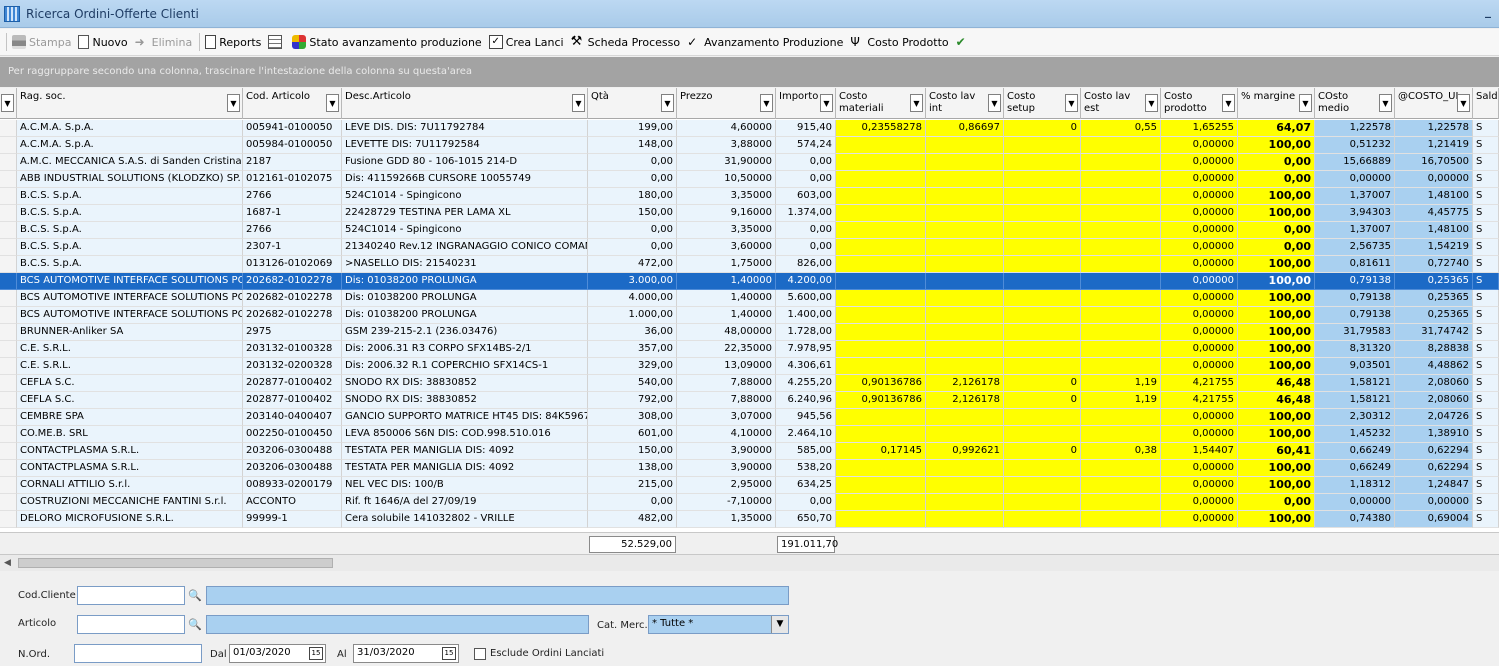 This screenshot has width=1499, height=666. What do you see at coordinates (103, 42) in the screenshot?
I see `new-button: Nuovo` at bounding box center [103, 42].